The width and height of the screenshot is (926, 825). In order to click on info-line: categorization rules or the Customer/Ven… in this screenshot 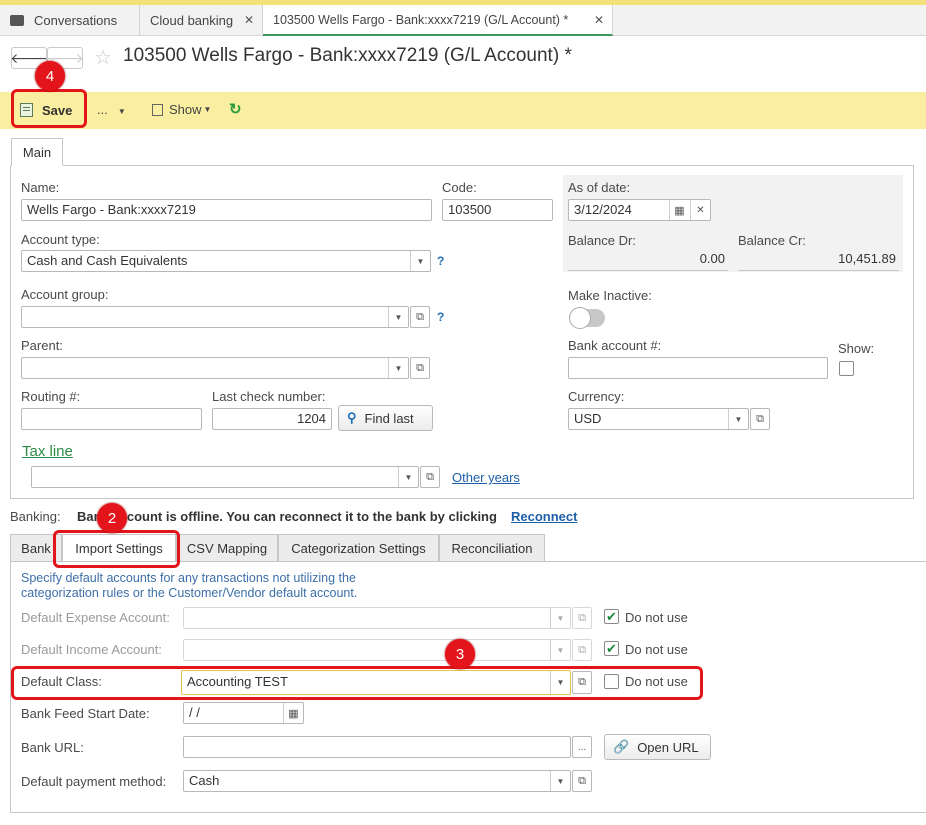, I will do `click(189, 593)`.